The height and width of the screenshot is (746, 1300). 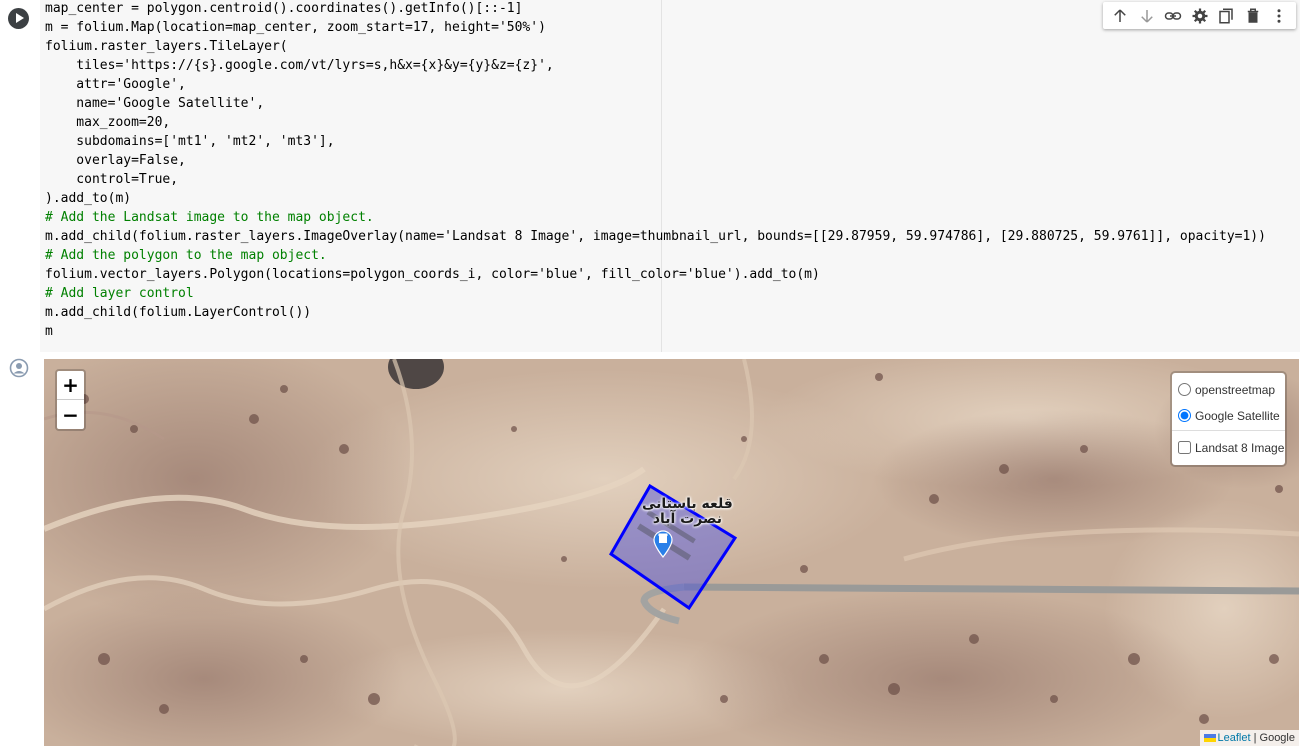 What do you see at coordinates (1209, 738) in the screenshot?
I see `ukraine-flag-icon` at bounding box center [1209, 738].